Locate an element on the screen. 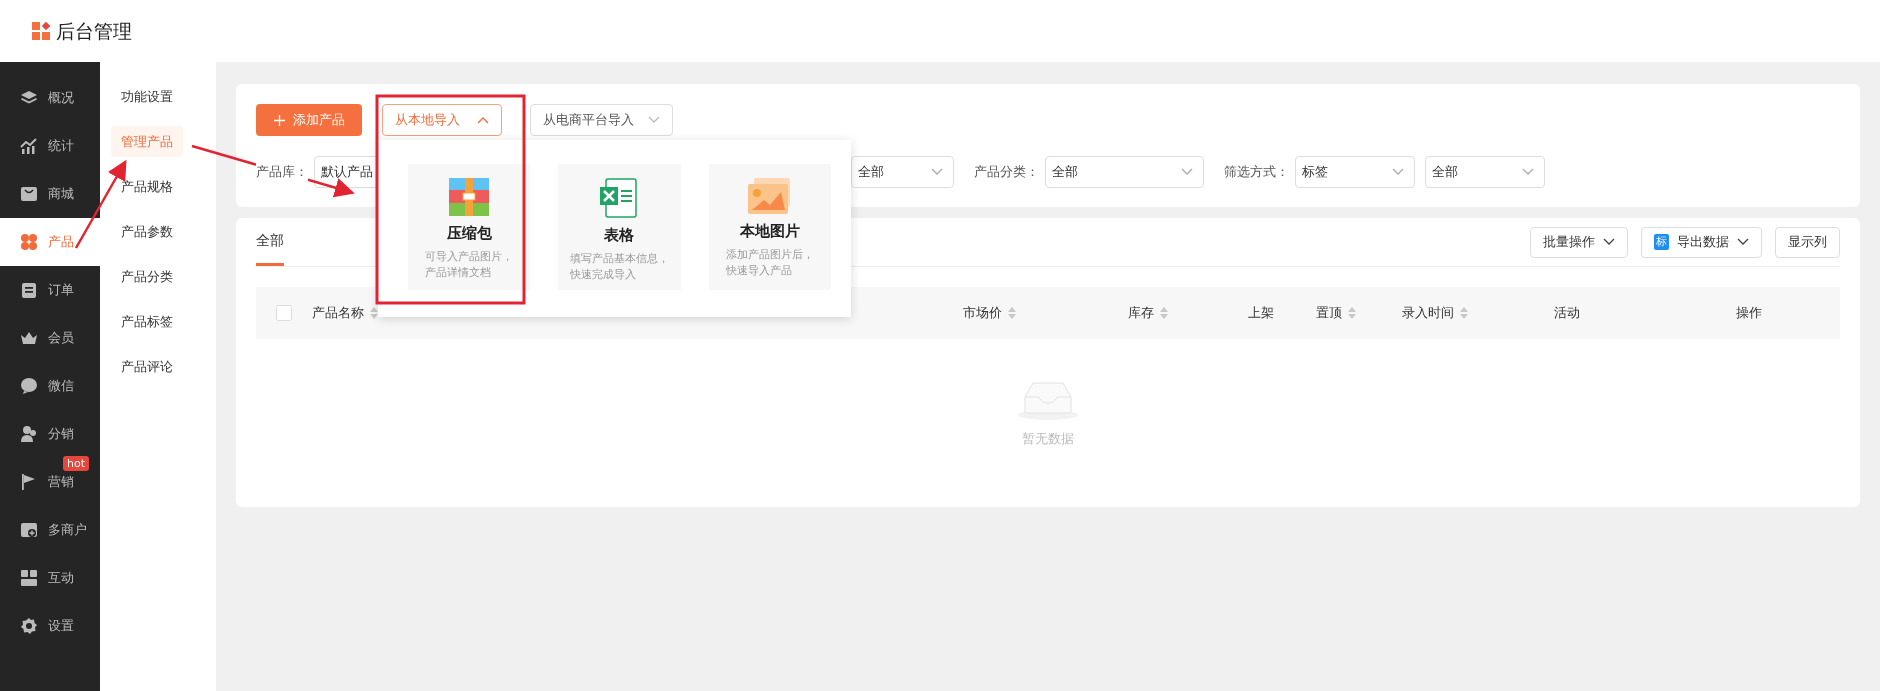  column-header: 市场价 is located at coordinates (989, 313).